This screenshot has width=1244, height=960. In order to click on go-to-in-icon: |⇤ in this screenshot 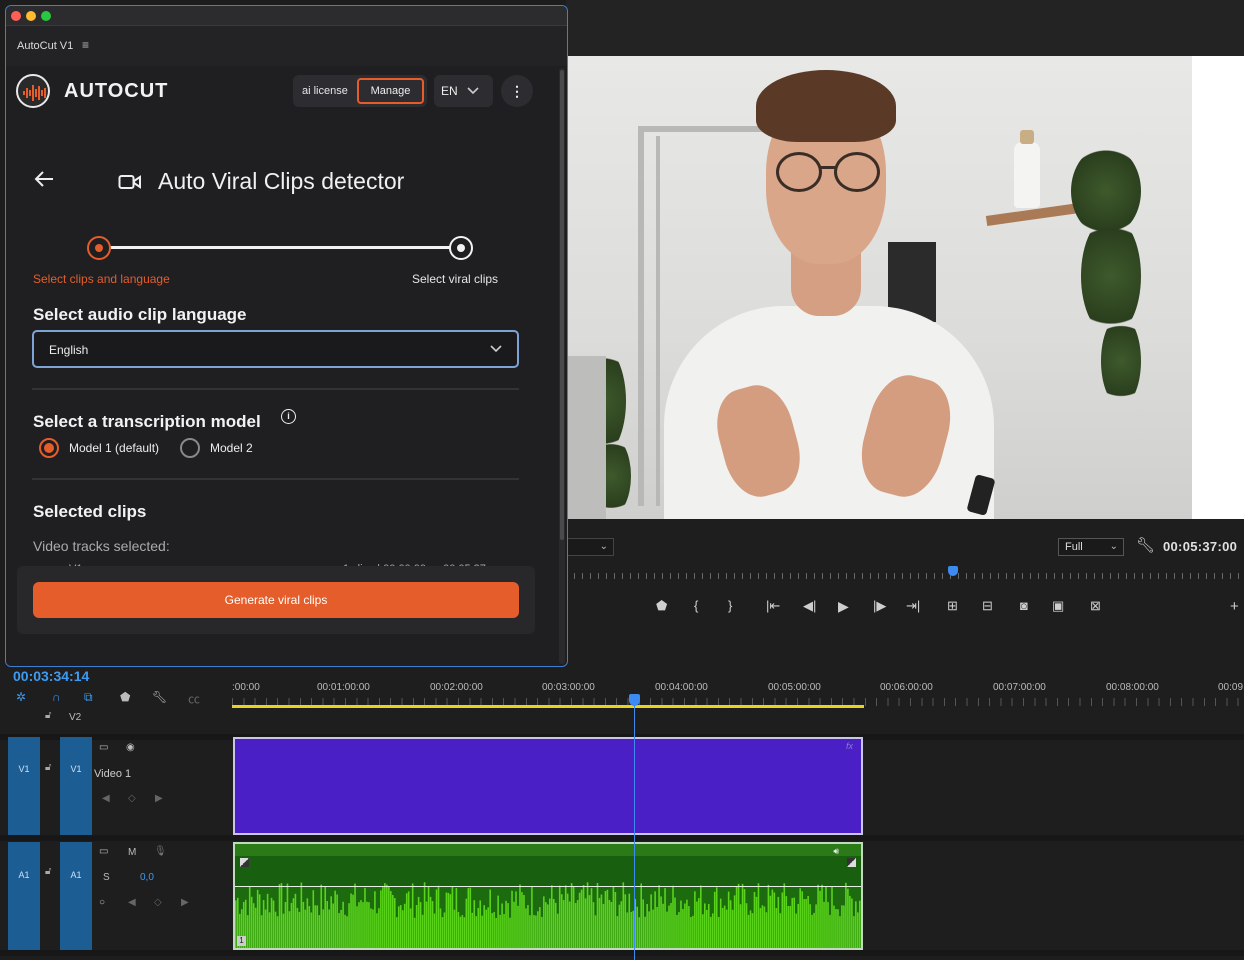, I will do `click(773, 606)`.